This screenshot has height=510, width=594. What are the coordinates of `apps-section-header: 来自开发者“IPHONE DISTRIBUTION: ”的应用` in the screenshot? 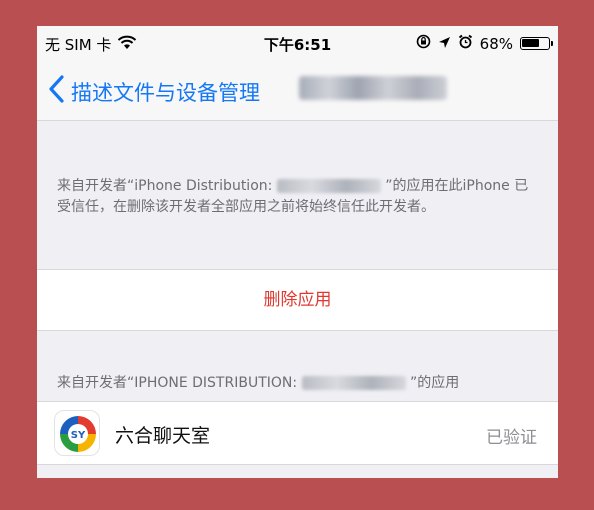 It's located at (258, 382).